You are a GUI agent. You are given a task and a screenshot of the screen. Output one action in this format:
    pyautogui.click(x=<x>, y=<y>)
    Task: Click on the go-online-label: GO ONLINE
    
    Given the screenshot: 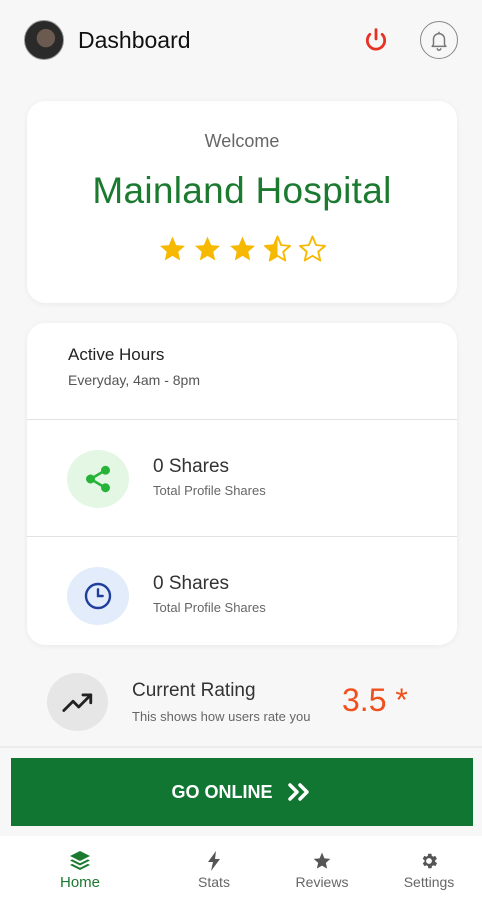 What is the action you would take?
    pyautogui.click(x=222, y=791)
    